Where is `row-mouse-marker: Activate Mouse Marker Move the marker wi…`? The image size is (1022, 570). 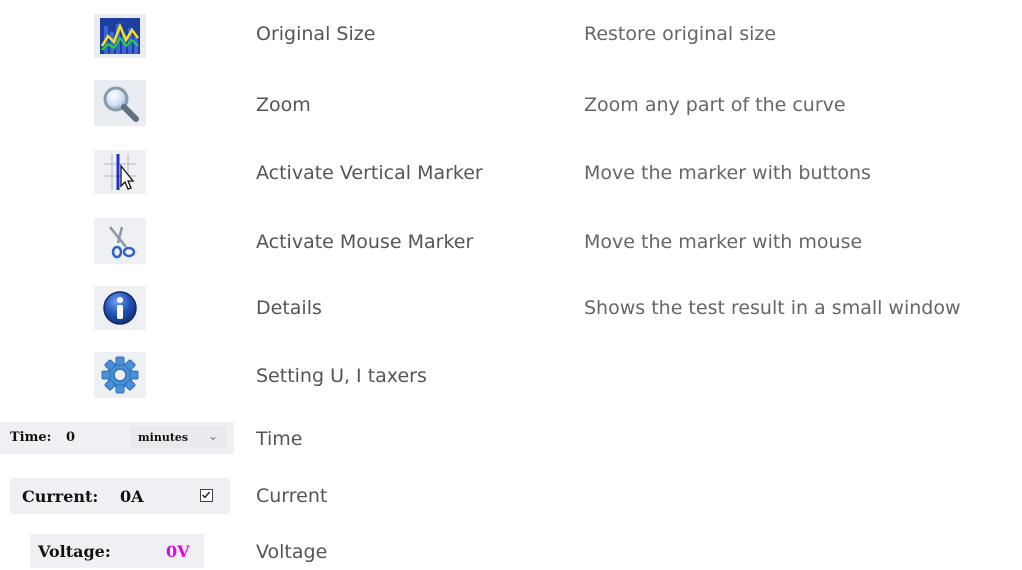
row-mouse-marker: Activate Mouse Marker Move the marker wi… is located at coordinates (511, 241).